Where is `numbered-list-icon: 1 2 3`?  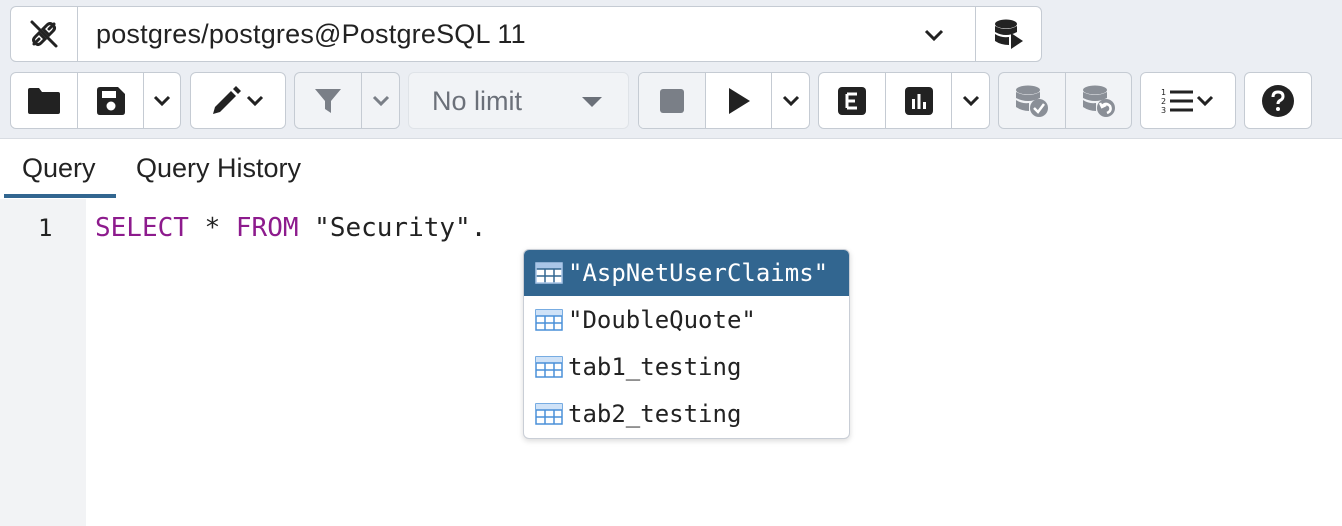 numbered-list-icon: 1 2 3 is located at coordinates (1177, 101).